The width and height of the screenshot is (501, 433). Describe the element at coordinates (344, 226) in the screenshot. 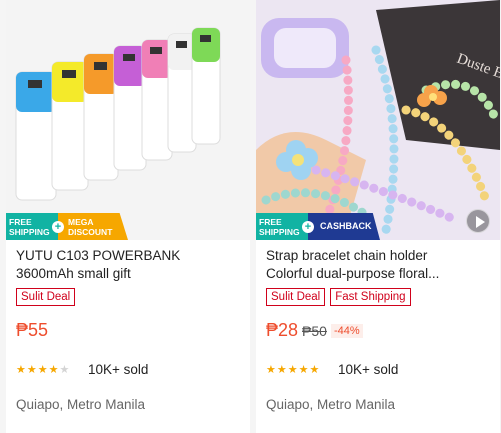

I see `cashback-badge: CASHBACK` at that location.